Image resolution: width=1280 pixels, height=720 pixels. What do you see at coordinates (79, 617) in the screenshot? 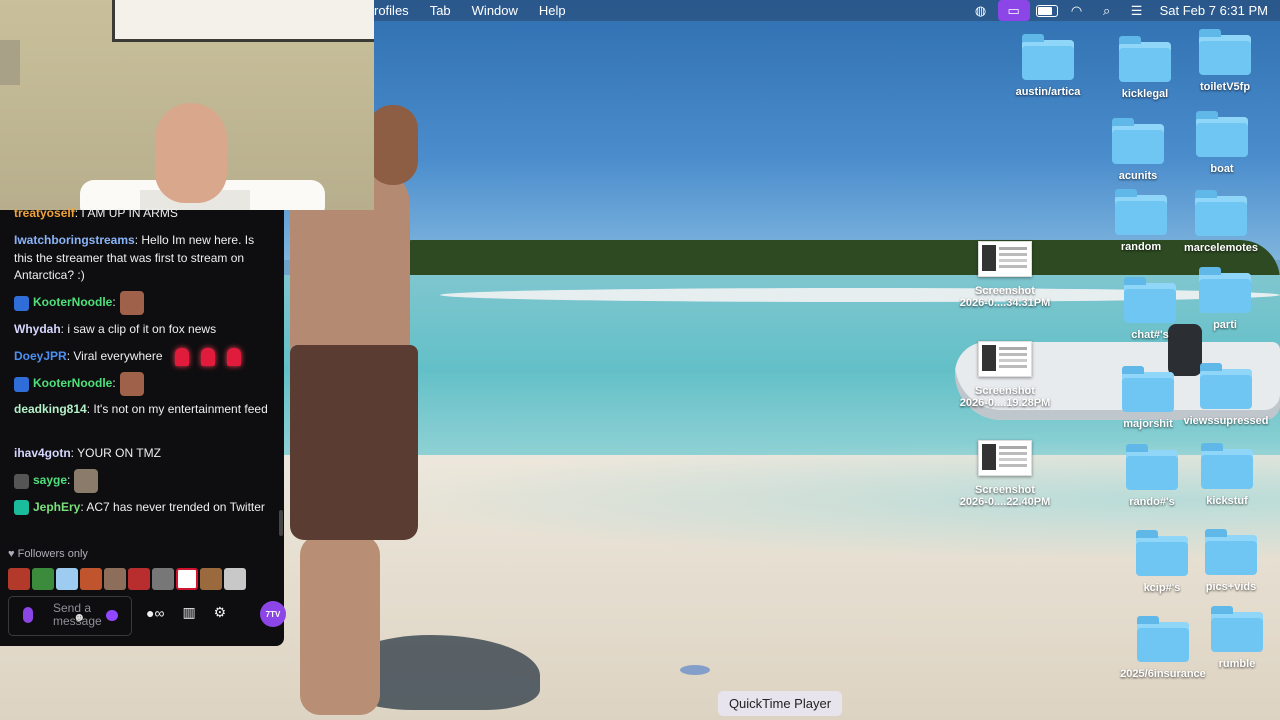
I see `emoji-icon: ☻` at bounding box center [79, 617].